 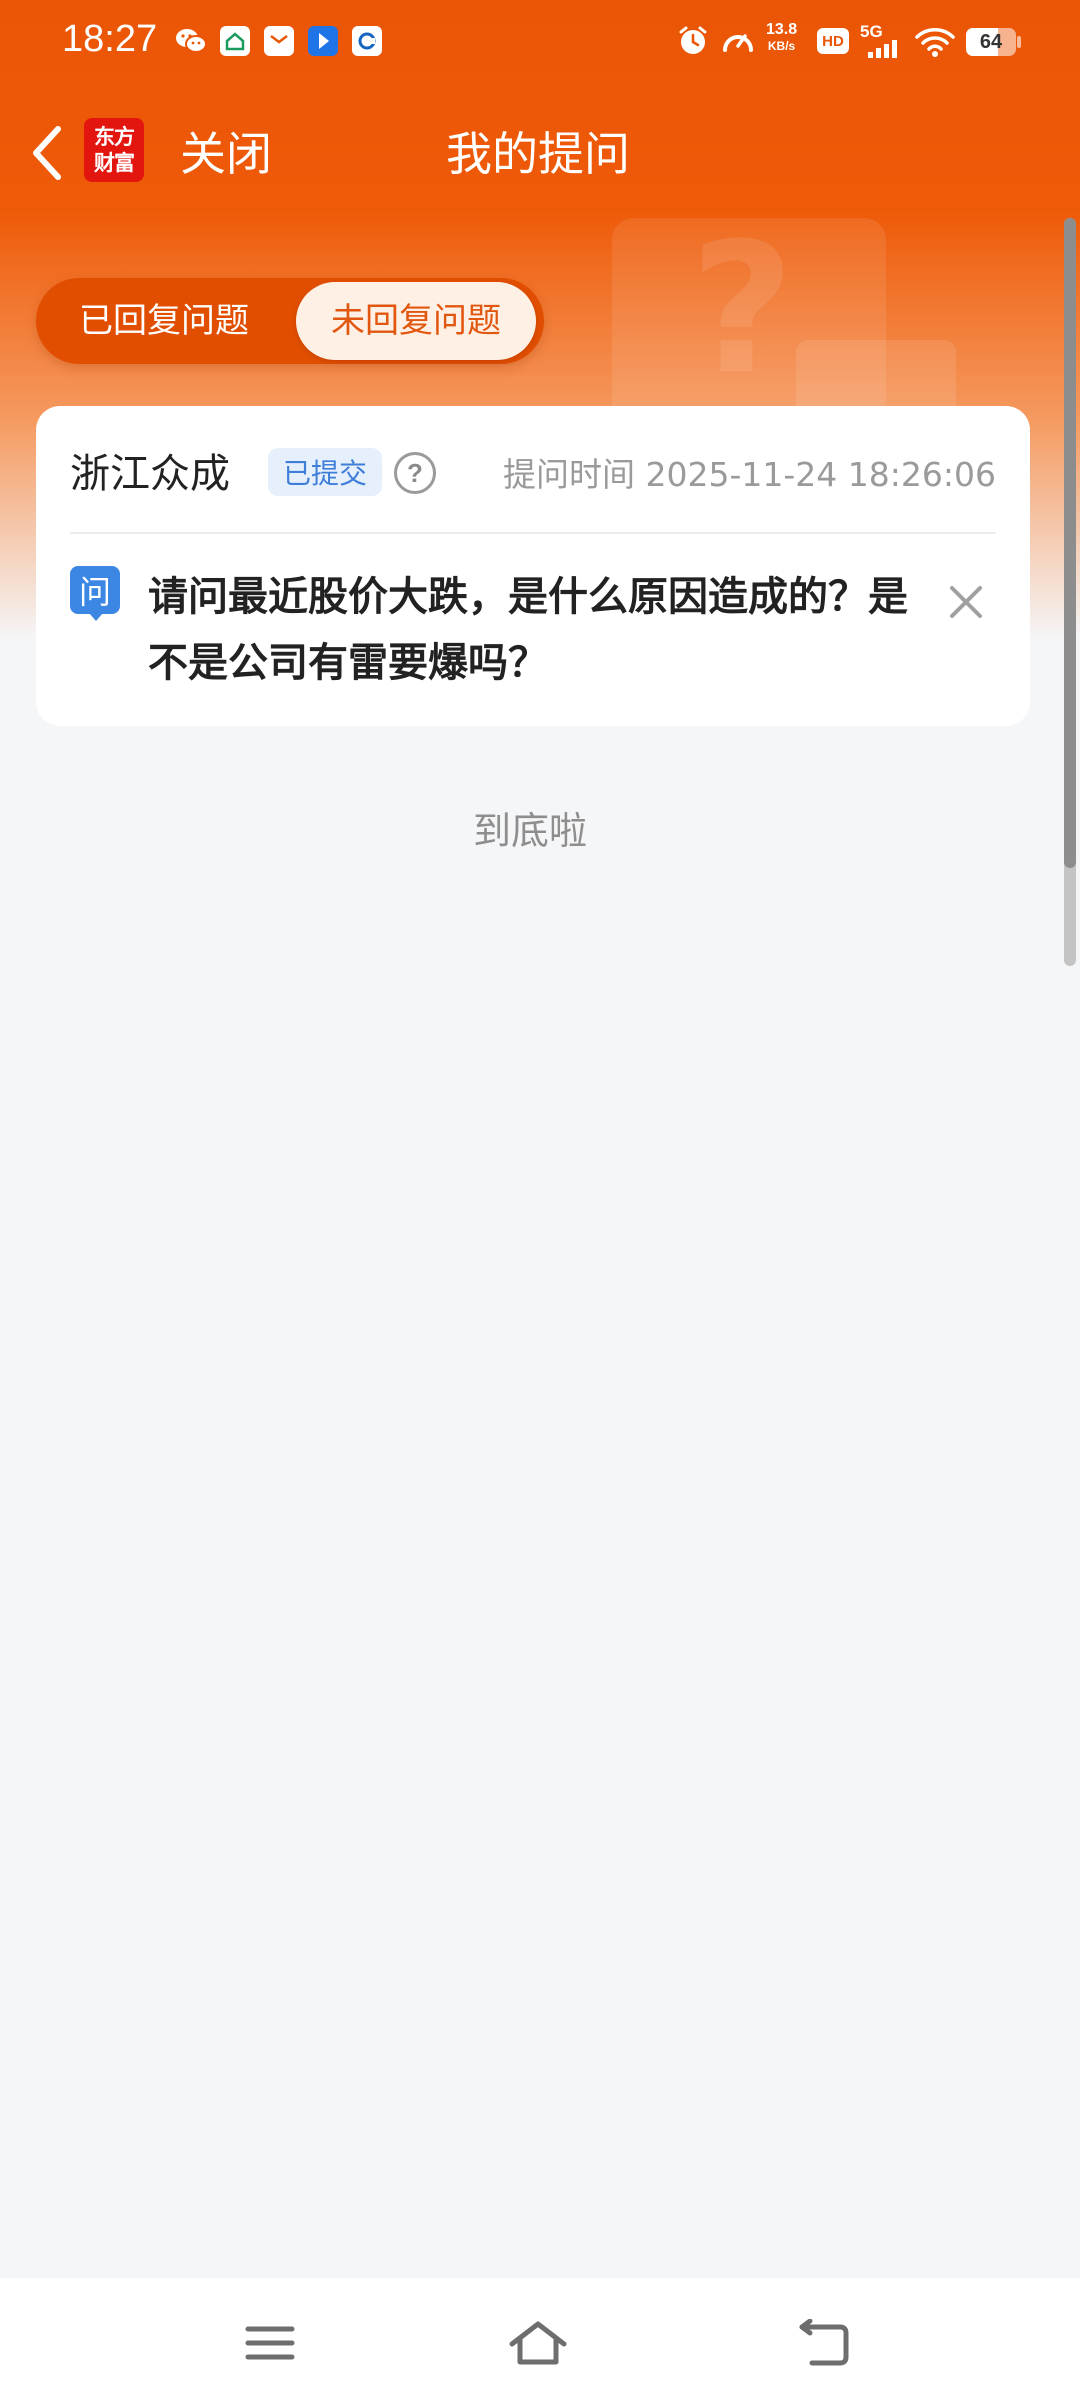 What do you see at coordinates (533, 533) in the screenshot?
I see `divider` at bounding box center [533, 533].